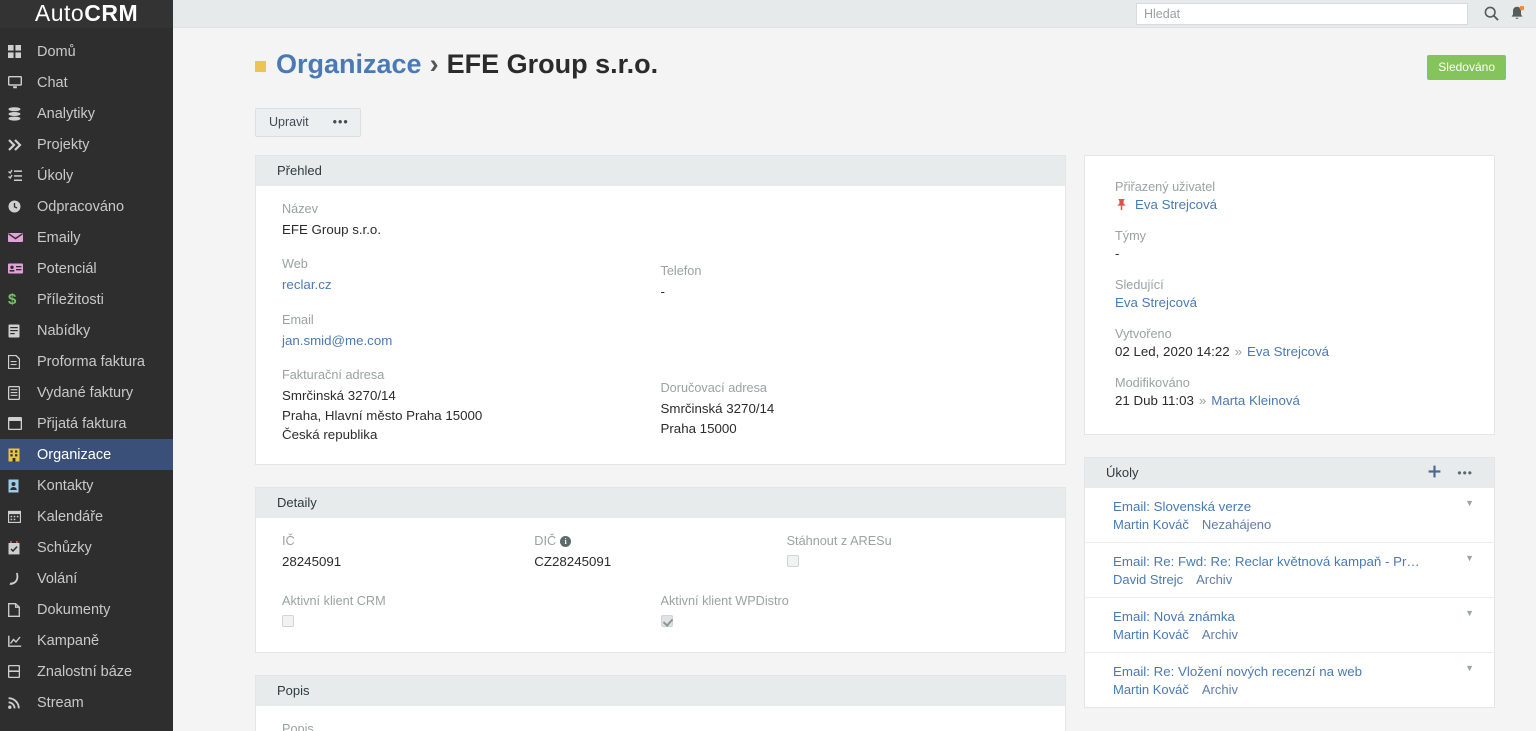 This screenshot has height=731, width=1536. Describe the element at coordinates (21, 268) in the screenshot. I see `id-card-icon` at that location.